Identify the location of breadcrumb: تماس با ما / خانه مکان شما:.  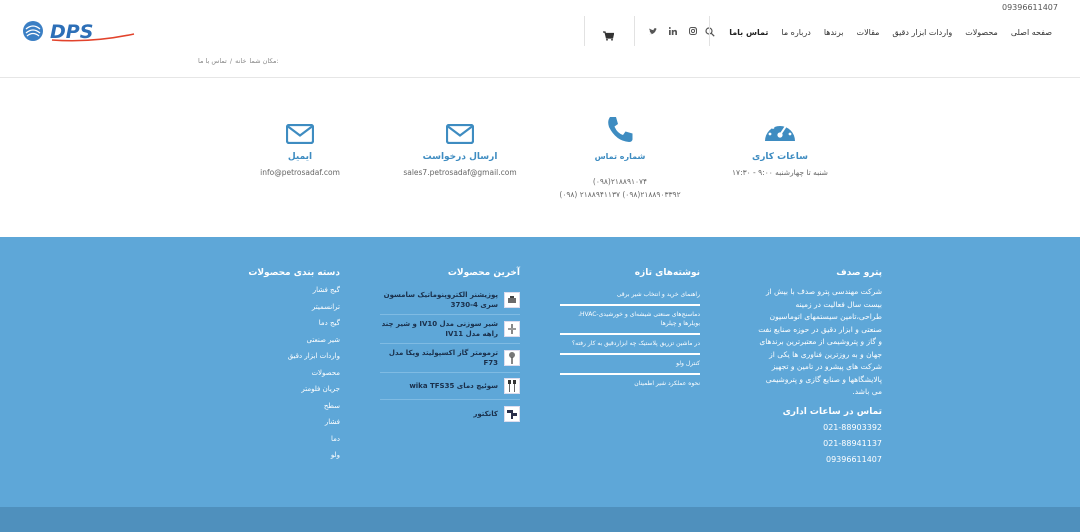
(238, 61).